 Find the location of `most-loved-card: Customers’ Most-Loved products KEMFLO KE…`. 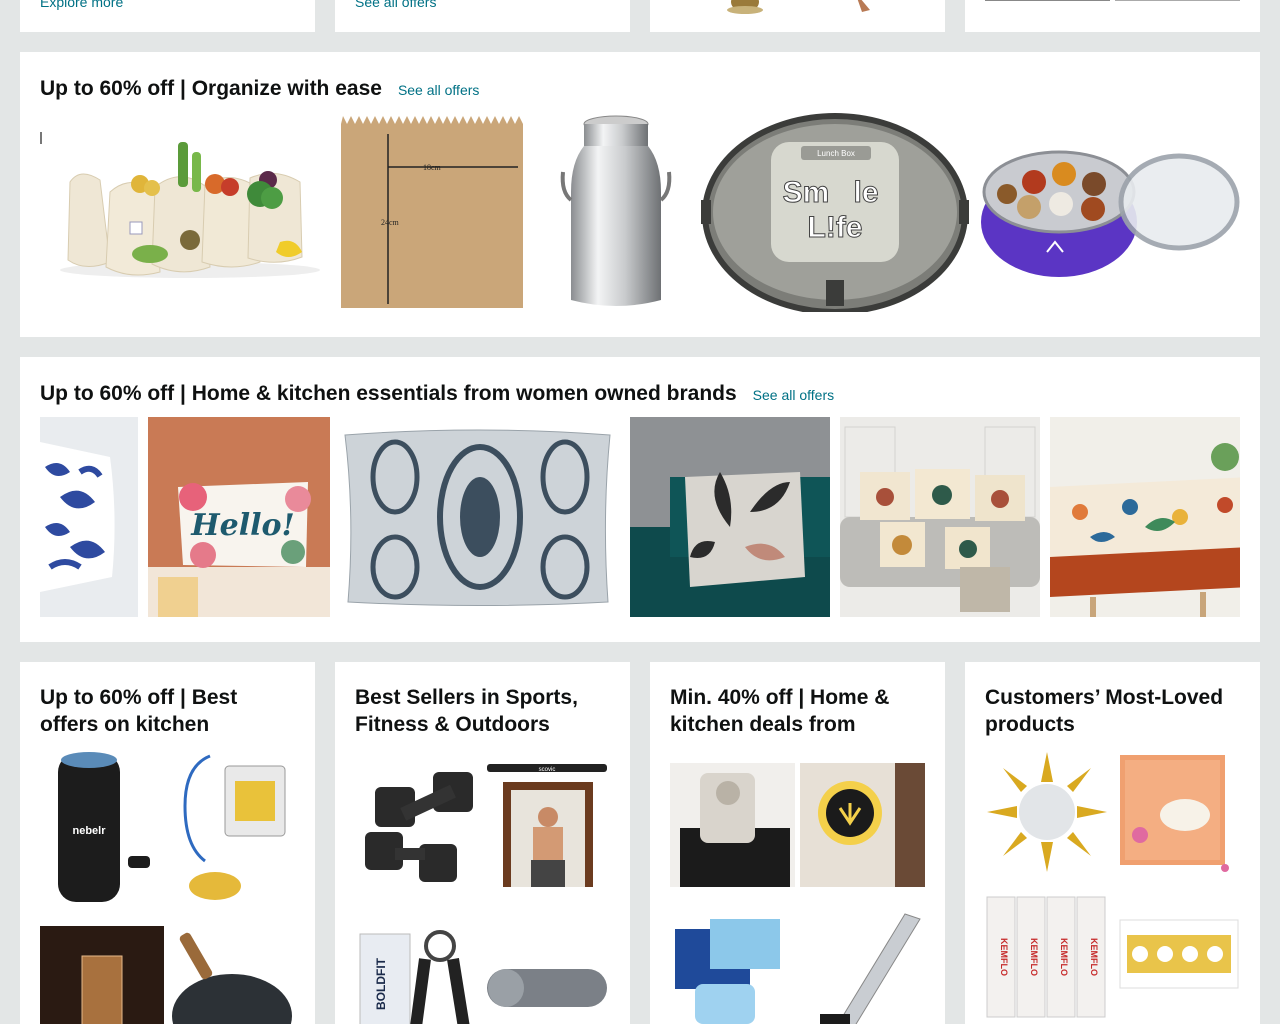

most-loved-card: Customers’ Most-Loved products KEMFLO KE… is located at coordinates (1112, 843).